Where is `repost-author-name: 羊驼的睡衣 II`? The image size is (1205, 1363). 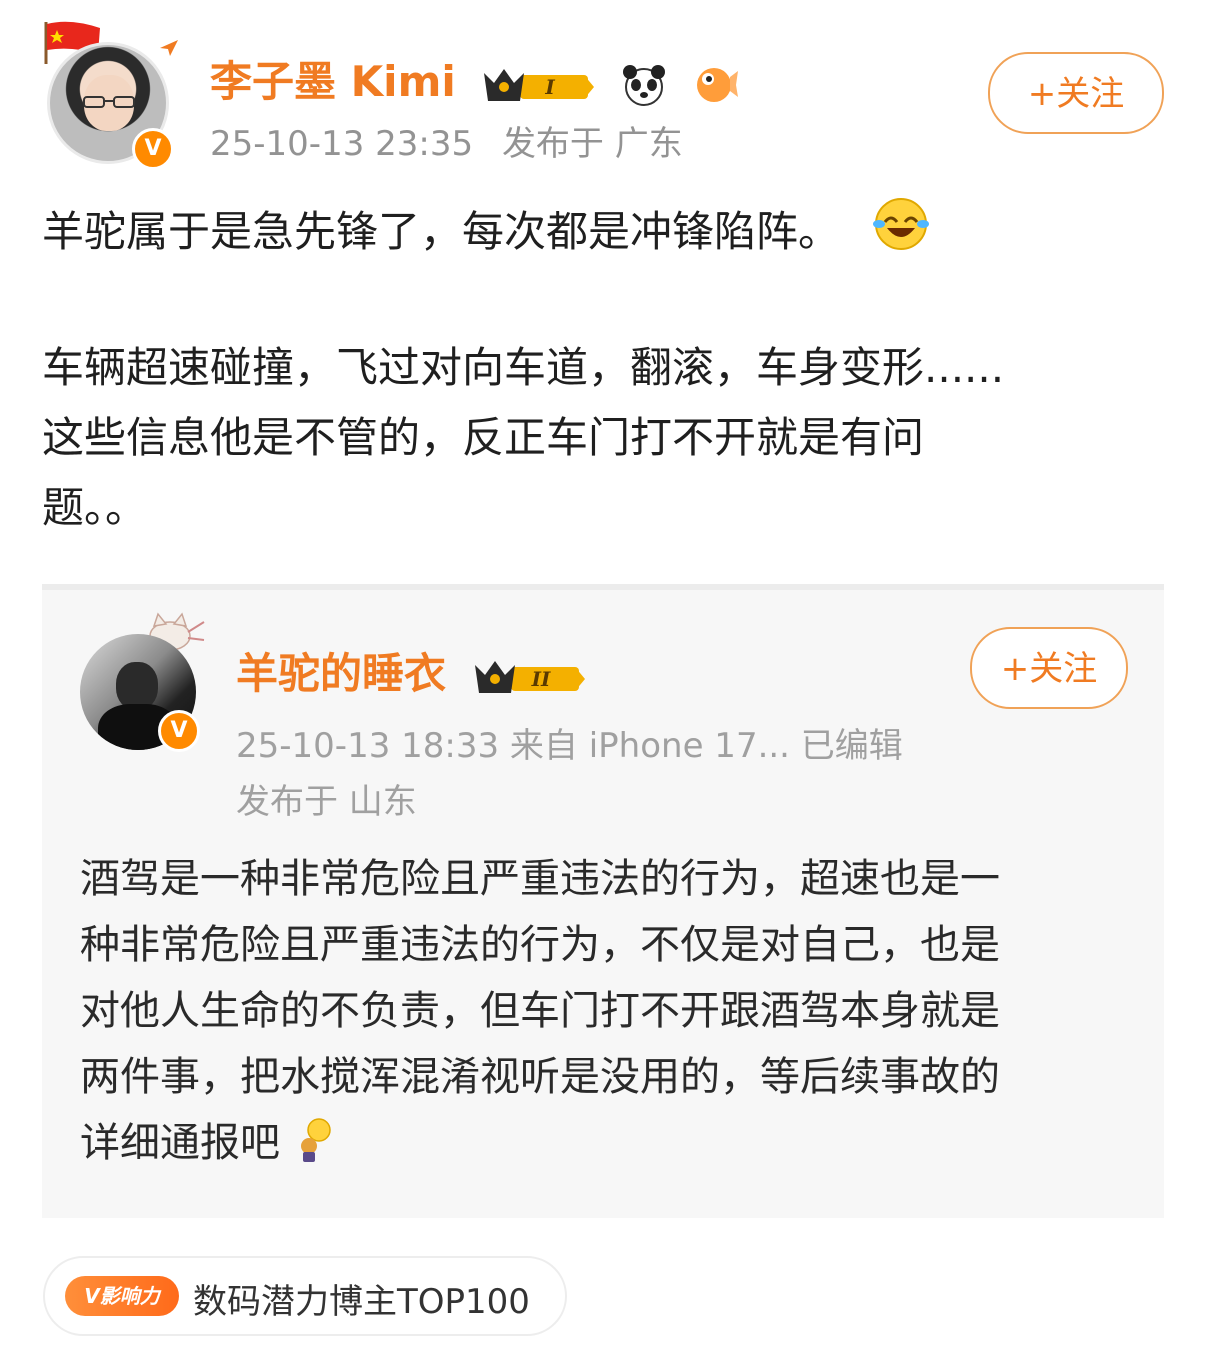
repost-author-name: 羊驼的睡衣 II is located at coordinates (411, 670).